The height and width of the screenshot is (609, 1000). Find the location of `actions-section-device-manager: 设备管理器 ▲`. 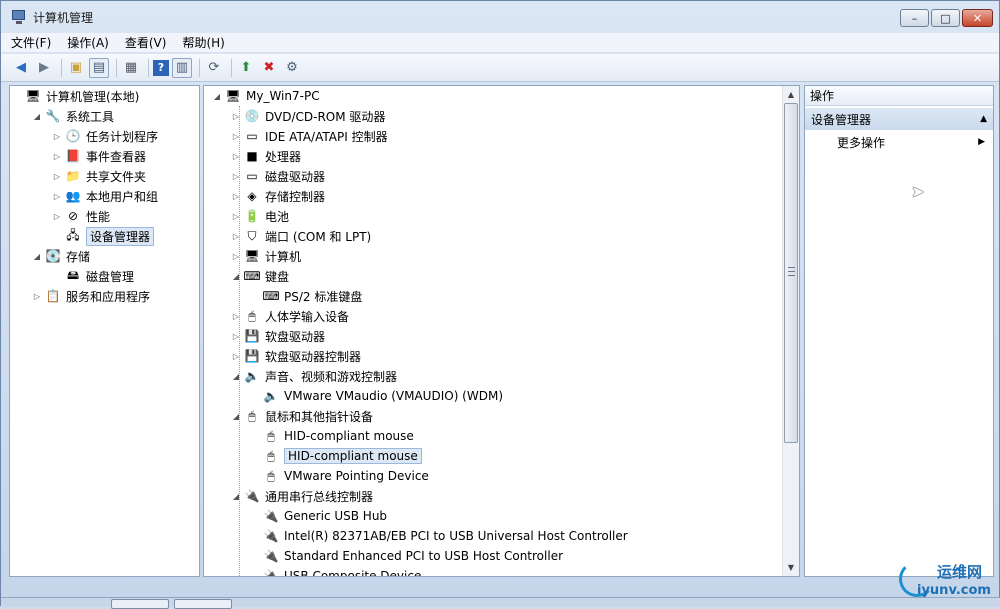

actions-section-device-manager: 设备管理器 ▲ is located at coordinates (899, 119).